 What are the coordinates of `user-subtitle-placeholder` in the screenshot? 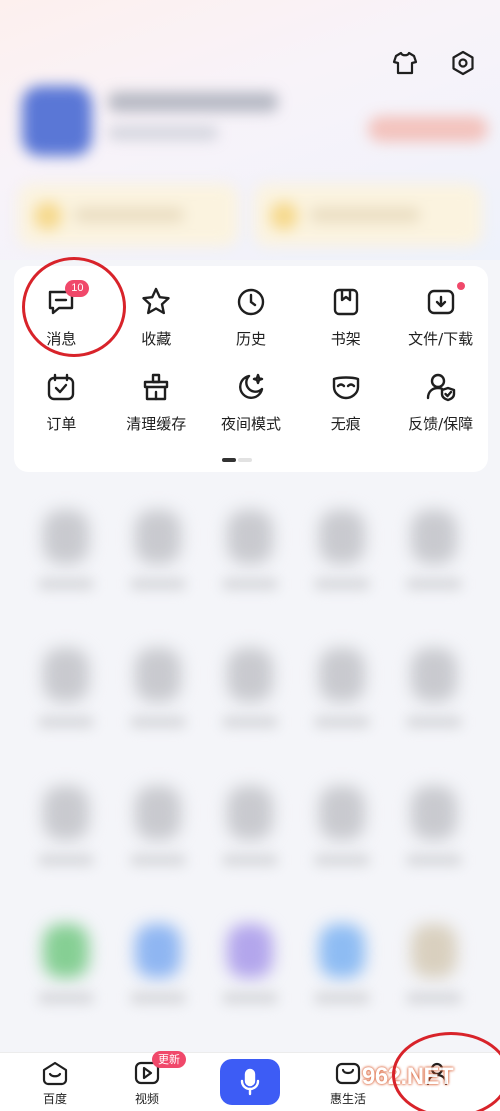 It's located at (163, 133).